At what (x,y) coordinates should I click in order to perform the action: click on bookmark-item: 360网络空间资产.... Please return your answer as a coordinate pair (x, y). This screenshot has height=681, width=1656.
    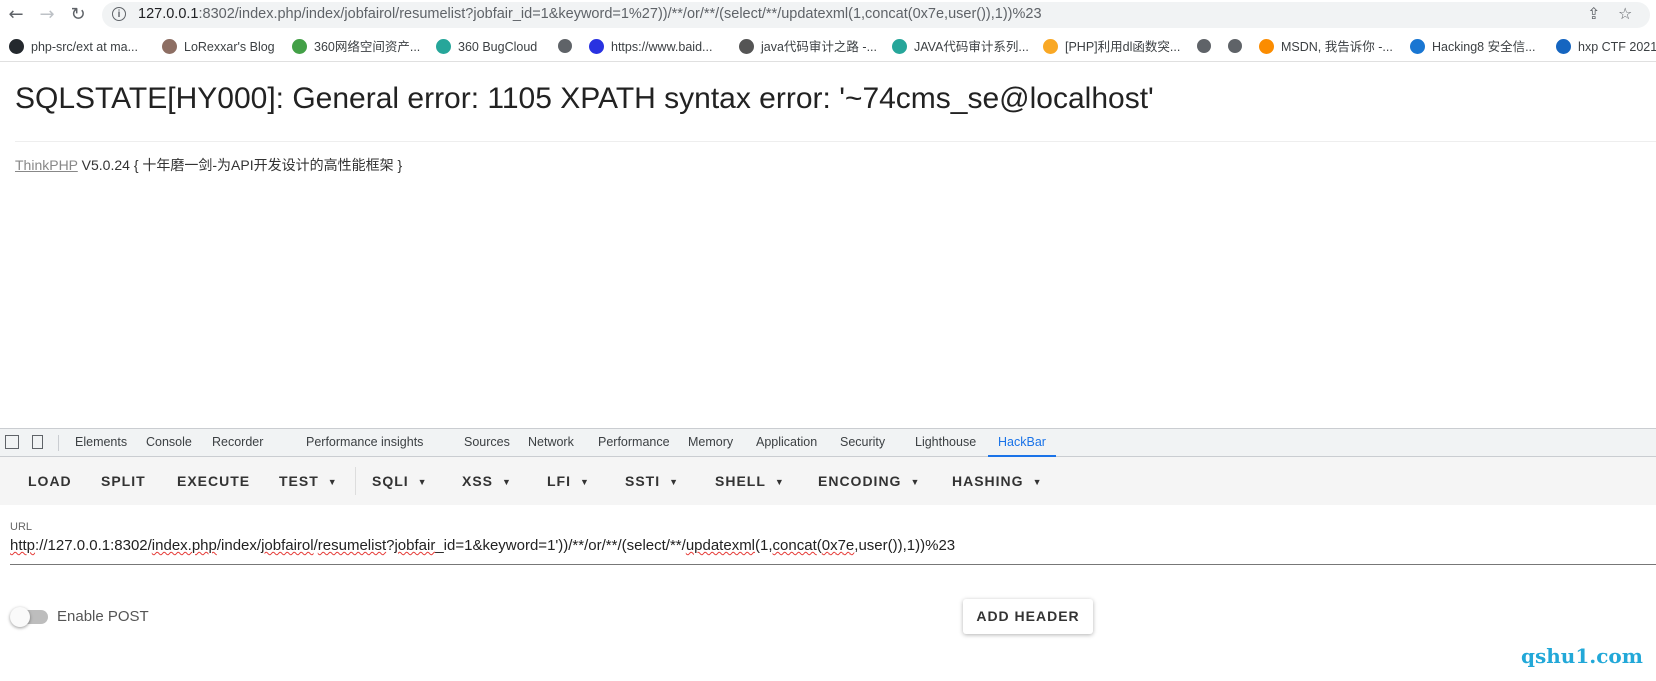
    Looking at the image, I should click on (356, 47).